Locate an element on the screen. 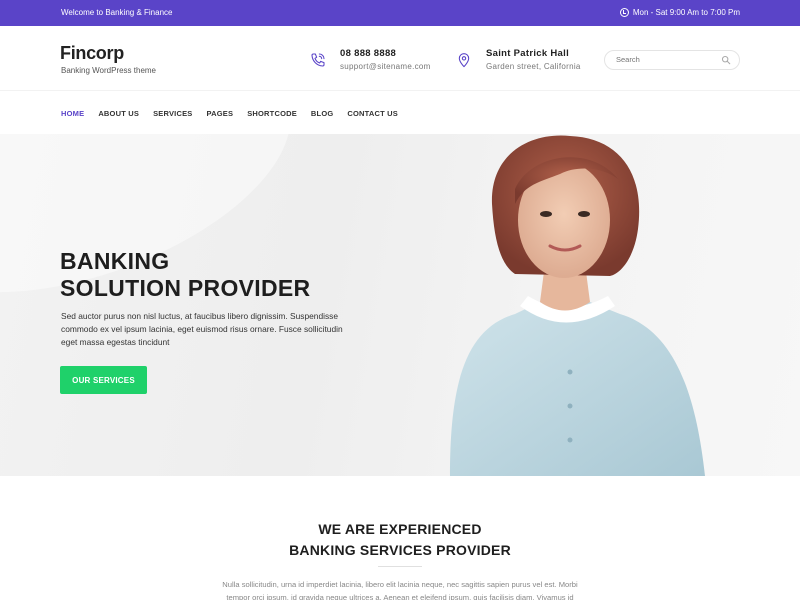  search-box is located at coordinates (672, 60).